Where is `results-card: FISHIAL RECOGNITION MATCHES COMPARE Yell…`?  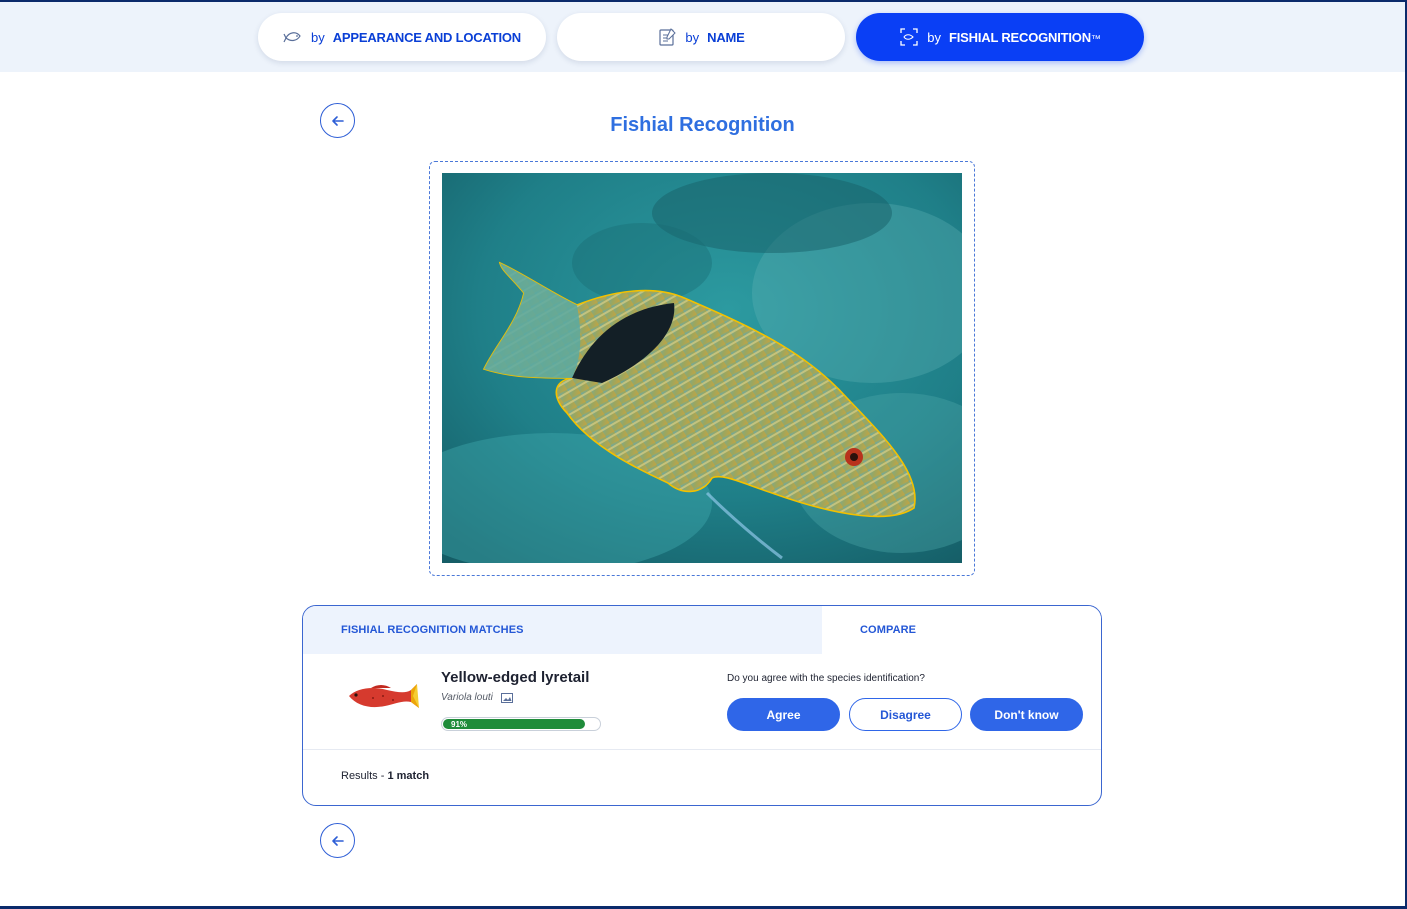
results-card: FISHIAL RECOGNITION MATCHES COMPARE Yell… is located at coordinates (702, 705).